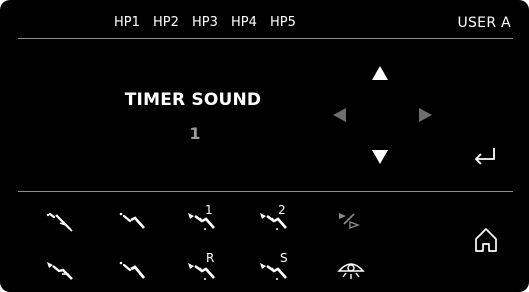  I want to click on handpiece-disabled-icon, so click(349, 221).